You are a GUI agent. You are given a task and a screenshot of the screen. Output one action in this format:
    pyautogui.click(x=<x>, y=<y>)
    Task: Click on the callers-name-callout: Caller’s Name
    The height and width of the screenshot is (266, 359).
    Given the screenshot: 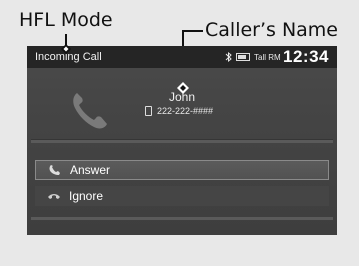 What is the action you would take?
    pyautogui.click(x=271, y=30)
    